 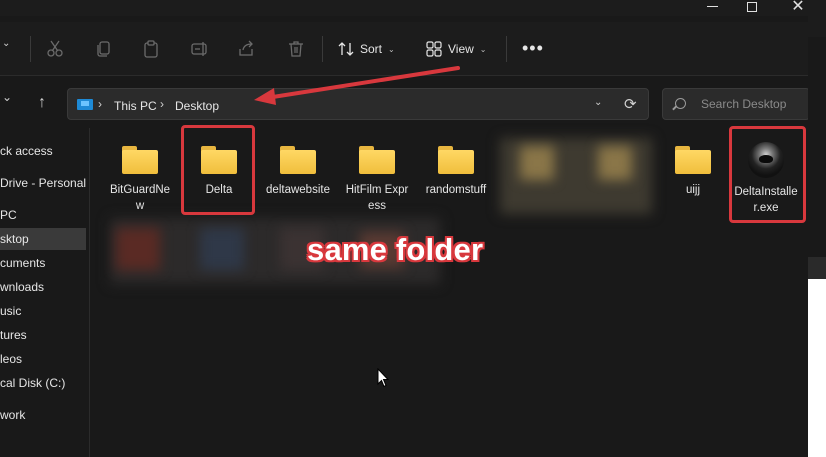 I want to click on sort-icon, so click(x=346, y=49).